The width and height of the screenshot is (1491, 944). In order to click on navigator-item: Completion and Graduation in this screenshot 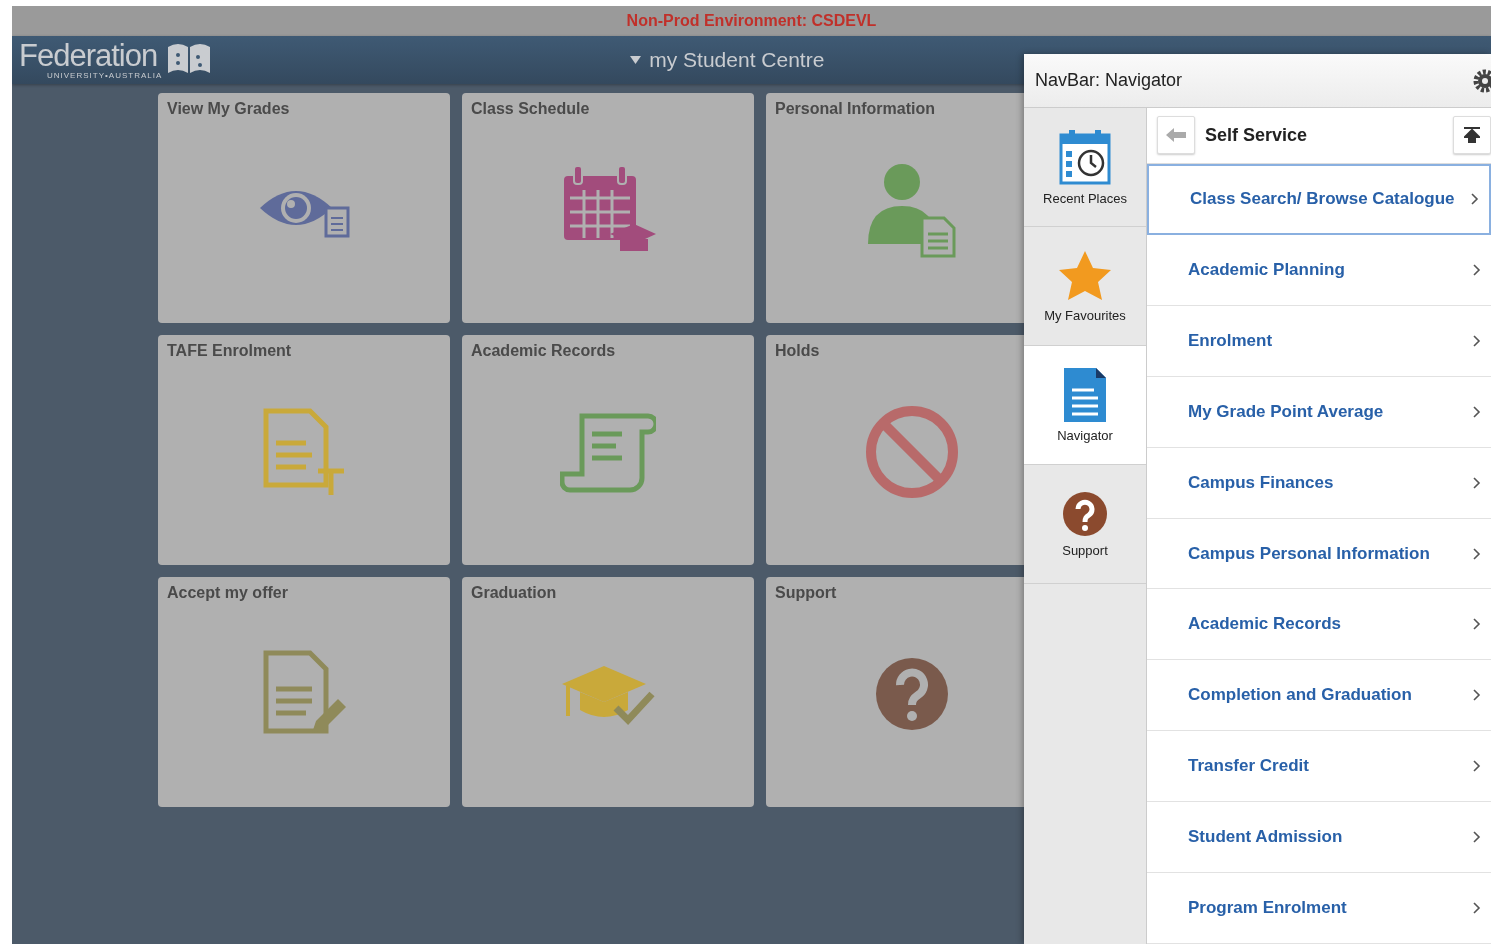, I will do `click(1319, 696)`.